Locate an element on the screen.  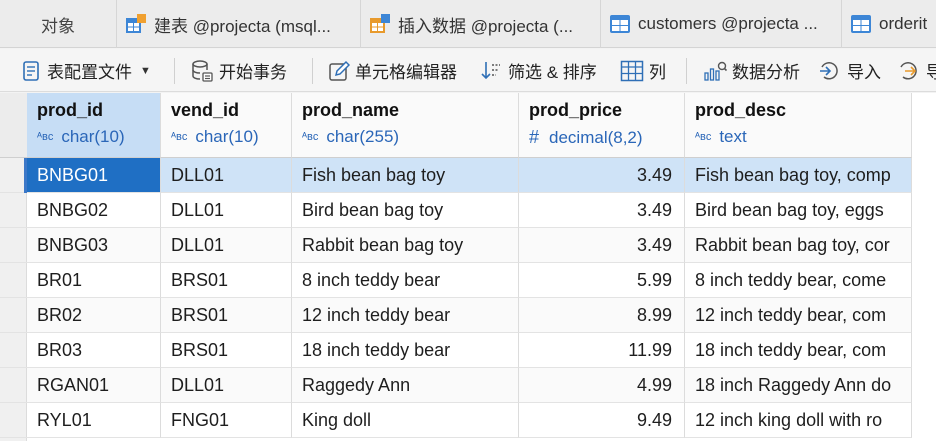
toolbar-divider is located at coordinates (174, 71).